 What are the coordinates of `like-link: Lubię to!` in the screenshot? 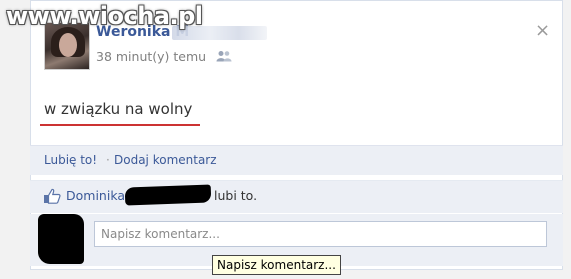 It's located at (70, 160).